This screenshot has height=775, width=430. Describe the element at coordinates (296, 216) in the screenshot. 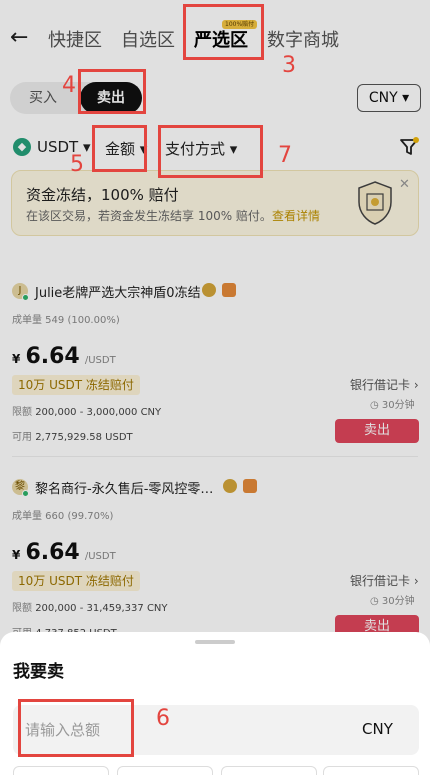

I see `banner-details-link: 查看详情` at that location.